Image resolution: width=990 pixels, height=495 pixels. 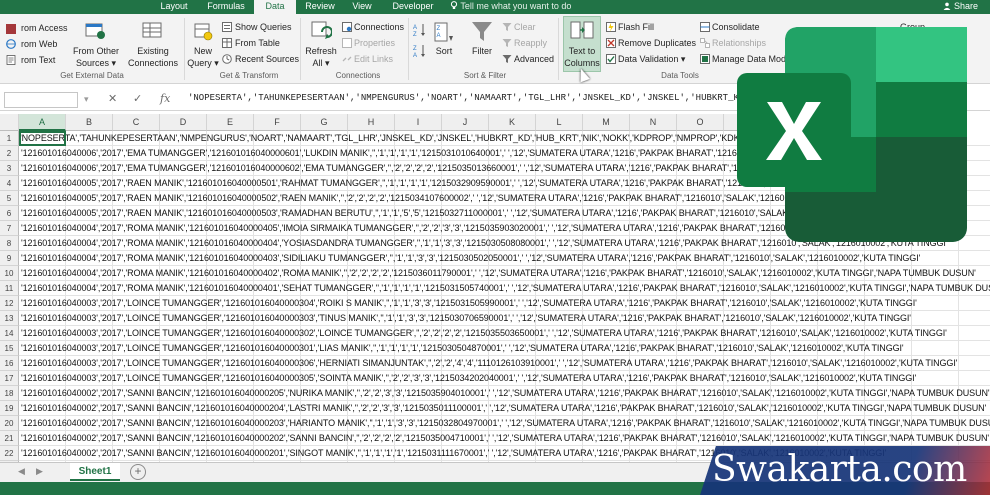 I want to click on group-label-sort-filter: Sort & Filter, so click(x=485, y=75).